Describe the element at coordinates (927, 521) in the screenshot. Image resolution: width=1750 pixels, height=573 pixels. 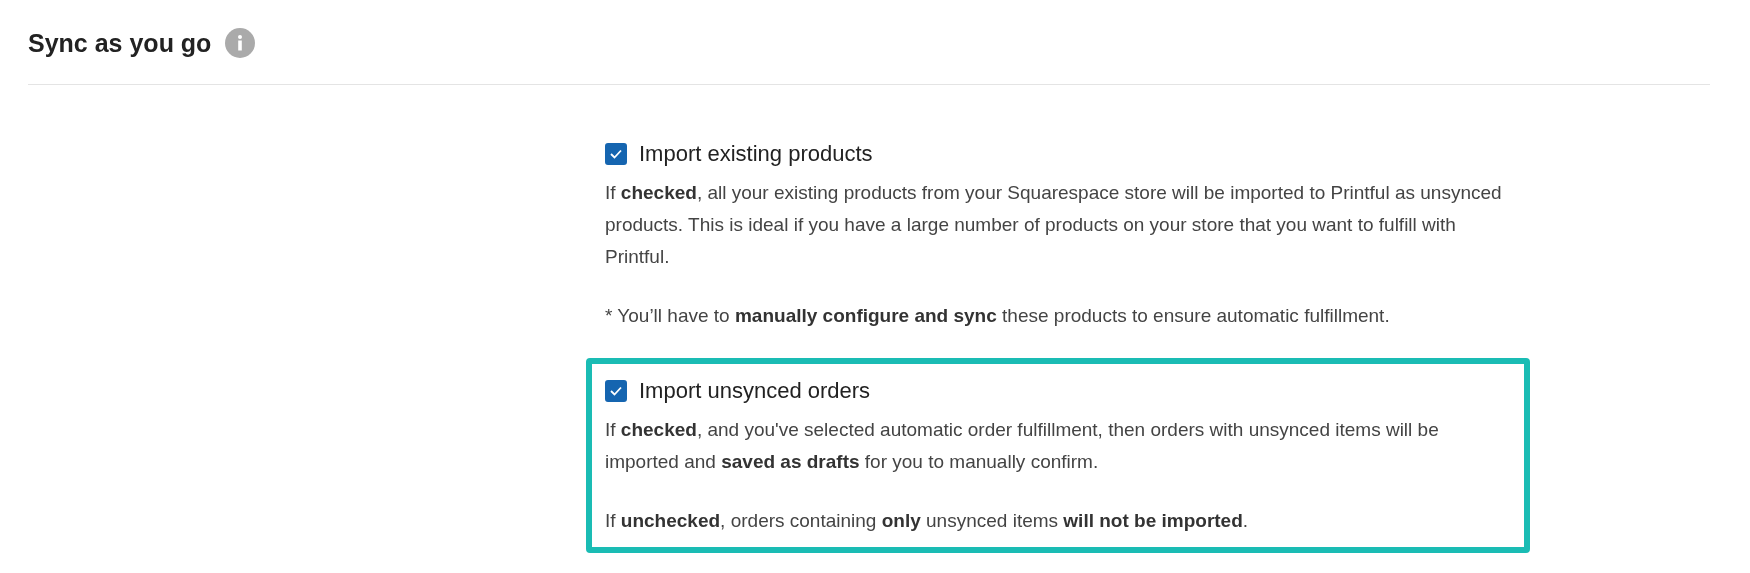
I see `description-text: If unchecked, orders containing only unsynced items will not be imported.` at that location.